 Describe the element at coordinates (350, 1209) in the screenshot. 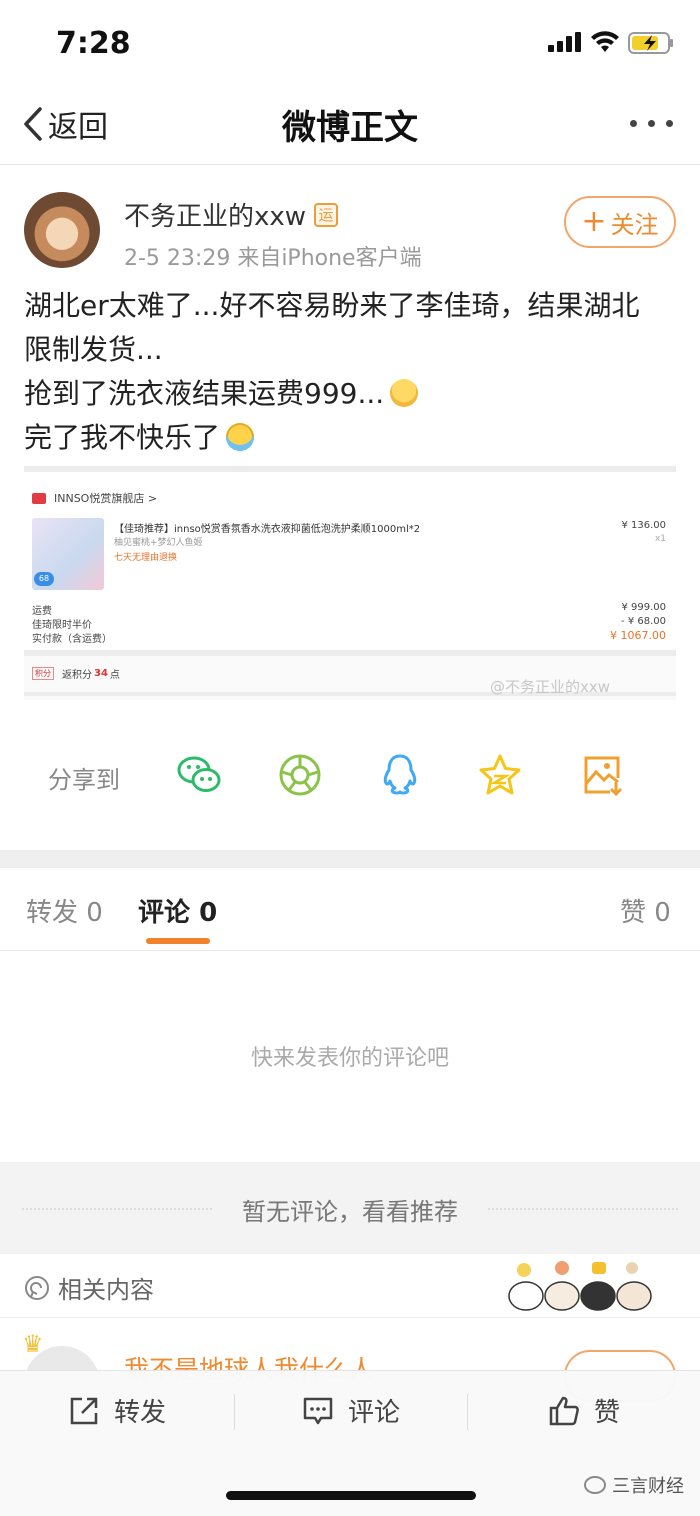

I see `recommend-link: 暂无评论，看看推荐` at that location.